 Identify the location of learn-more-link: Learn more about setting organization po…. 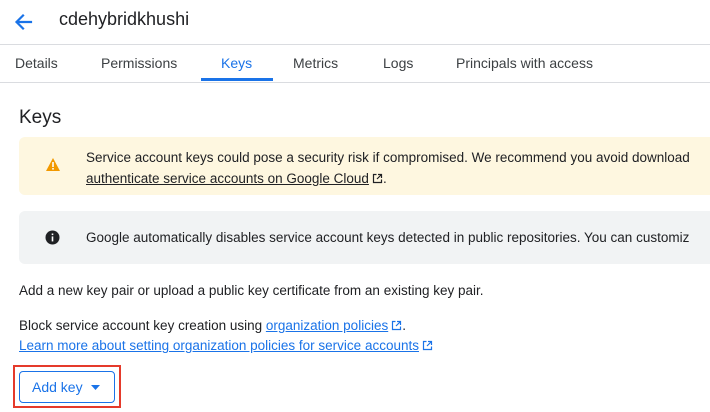
(219, 345).